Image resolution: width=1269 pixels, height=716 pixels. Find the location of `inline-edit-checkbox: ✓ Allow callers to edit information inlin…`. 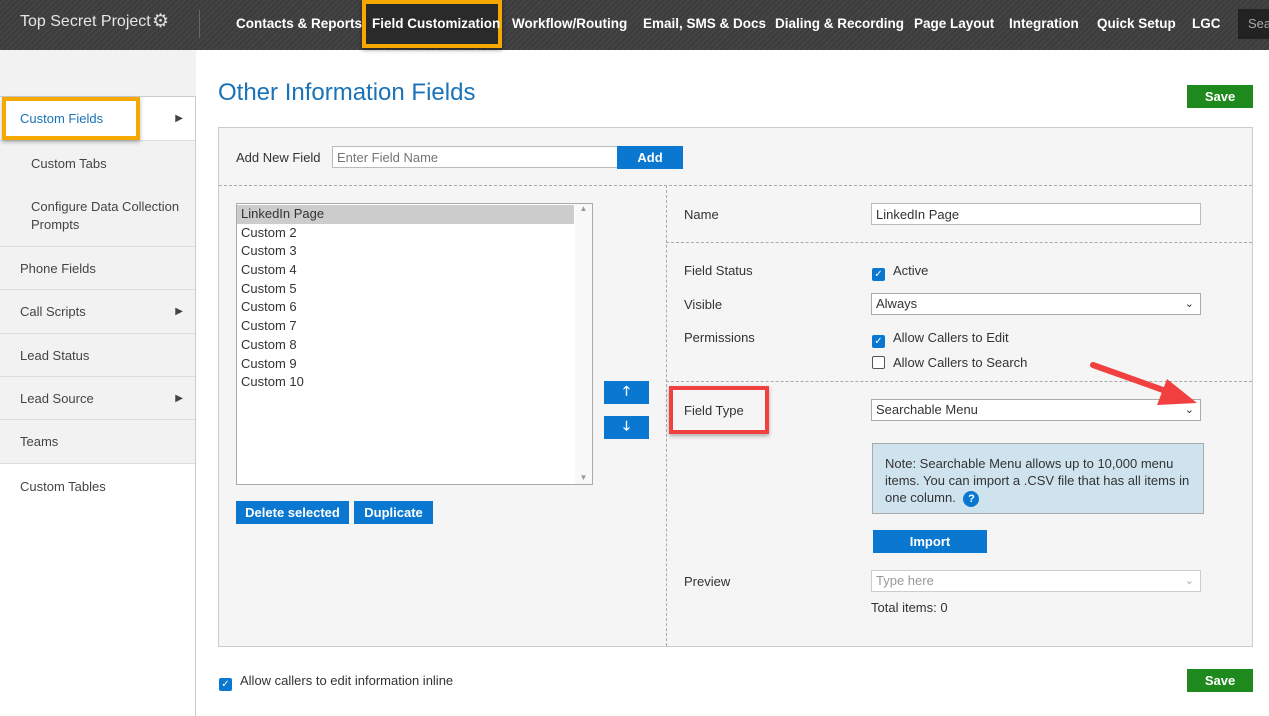

inline-edit-checkbox: ✓ Allow callers to edit information inlin… is located at coordinates (336, 682).